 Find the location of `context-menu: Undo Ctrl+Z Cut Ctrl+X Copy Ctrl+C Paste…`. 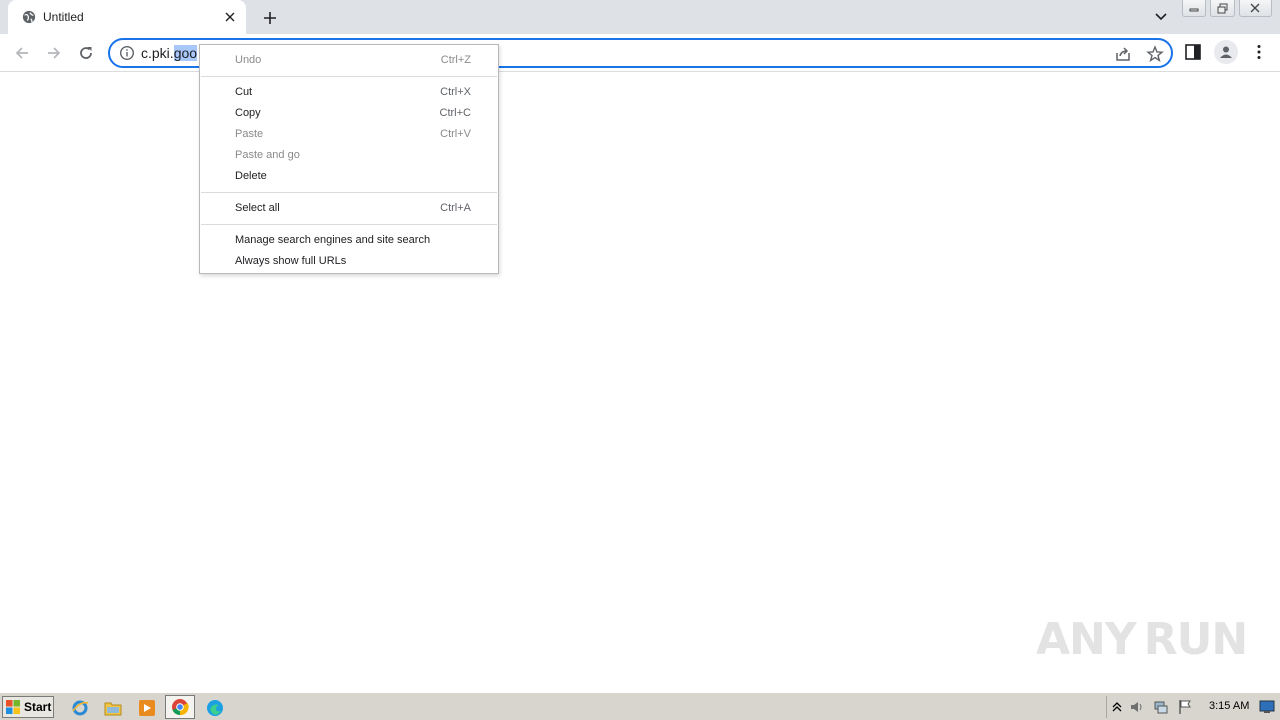

context-menu: Undo Ctrl+Z Cut Ctrl+X Copy Ctrl+C Paste… is located at coordinates (349, 159).